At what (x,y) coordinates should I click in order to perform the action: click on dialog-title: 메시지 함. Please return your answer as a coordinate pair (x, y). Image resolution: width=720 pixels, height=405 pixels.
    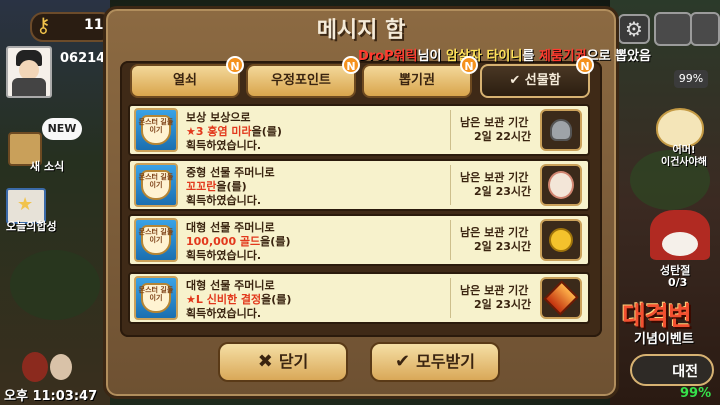
    Looking at the image, I should click on (361, 30).